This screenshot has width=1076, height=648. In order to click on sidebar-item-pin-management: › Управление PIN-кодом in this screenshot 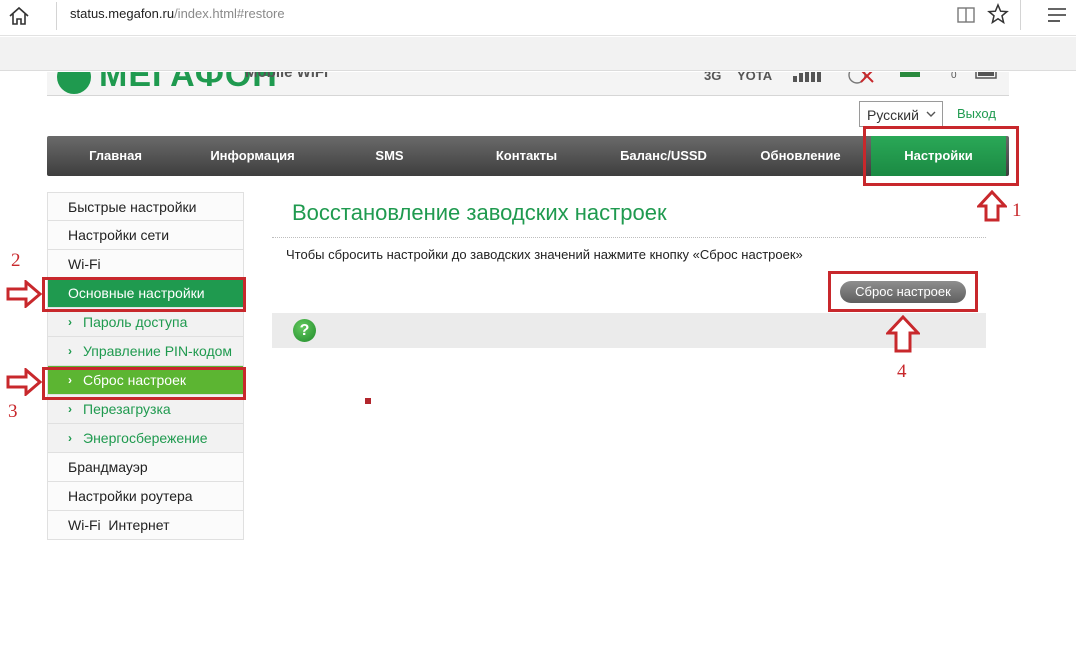, I will do `click(145, 351)`.